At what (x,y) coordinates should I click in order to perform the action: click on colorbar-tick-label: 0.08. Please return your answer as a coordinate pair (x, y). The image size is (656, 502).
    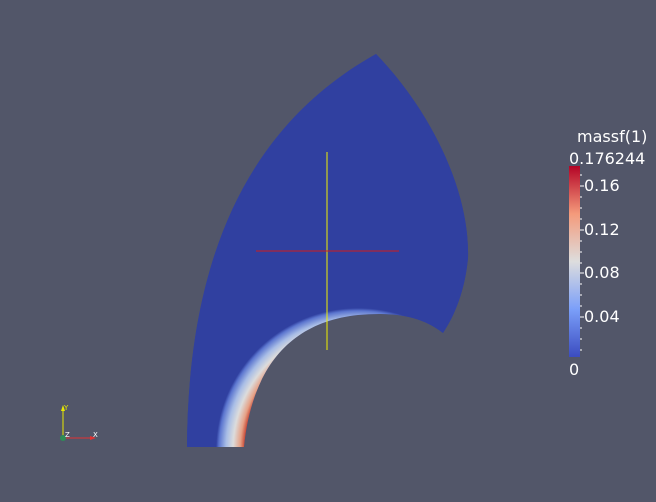
    Looking at the image, I should click on (602, 272).